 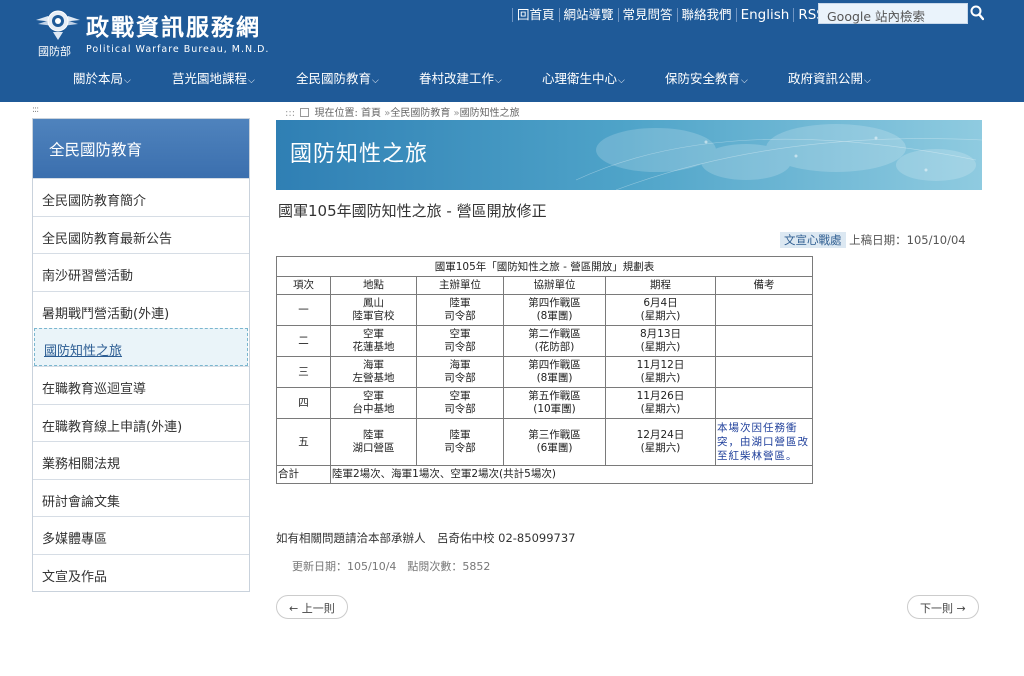 What do you see at coordinates (173, 27) in the screenshot?
I see `site-title: 政戰資訊服務網` at bounding box center [173, 27].